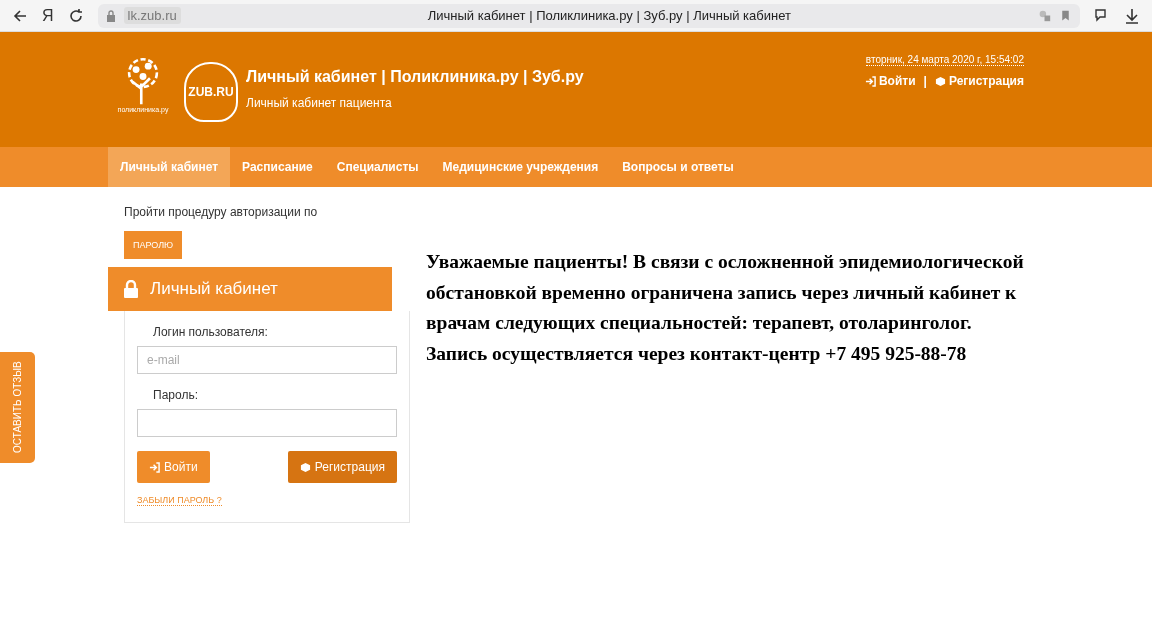 The height and width of the screenshot is (626, 1152). What do you see at coordinates (221, 212) in the screenshot?
I see `auth-intro: Пройти процедуру авторизации по` at bounding box center [221, 212].